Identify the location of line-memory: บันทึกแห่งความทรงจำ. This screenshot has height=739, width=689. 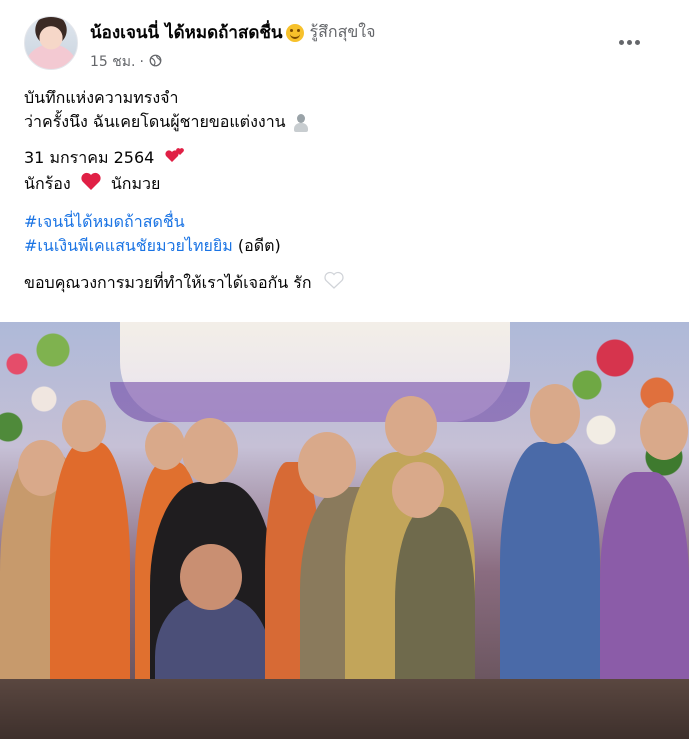
(101, 97).